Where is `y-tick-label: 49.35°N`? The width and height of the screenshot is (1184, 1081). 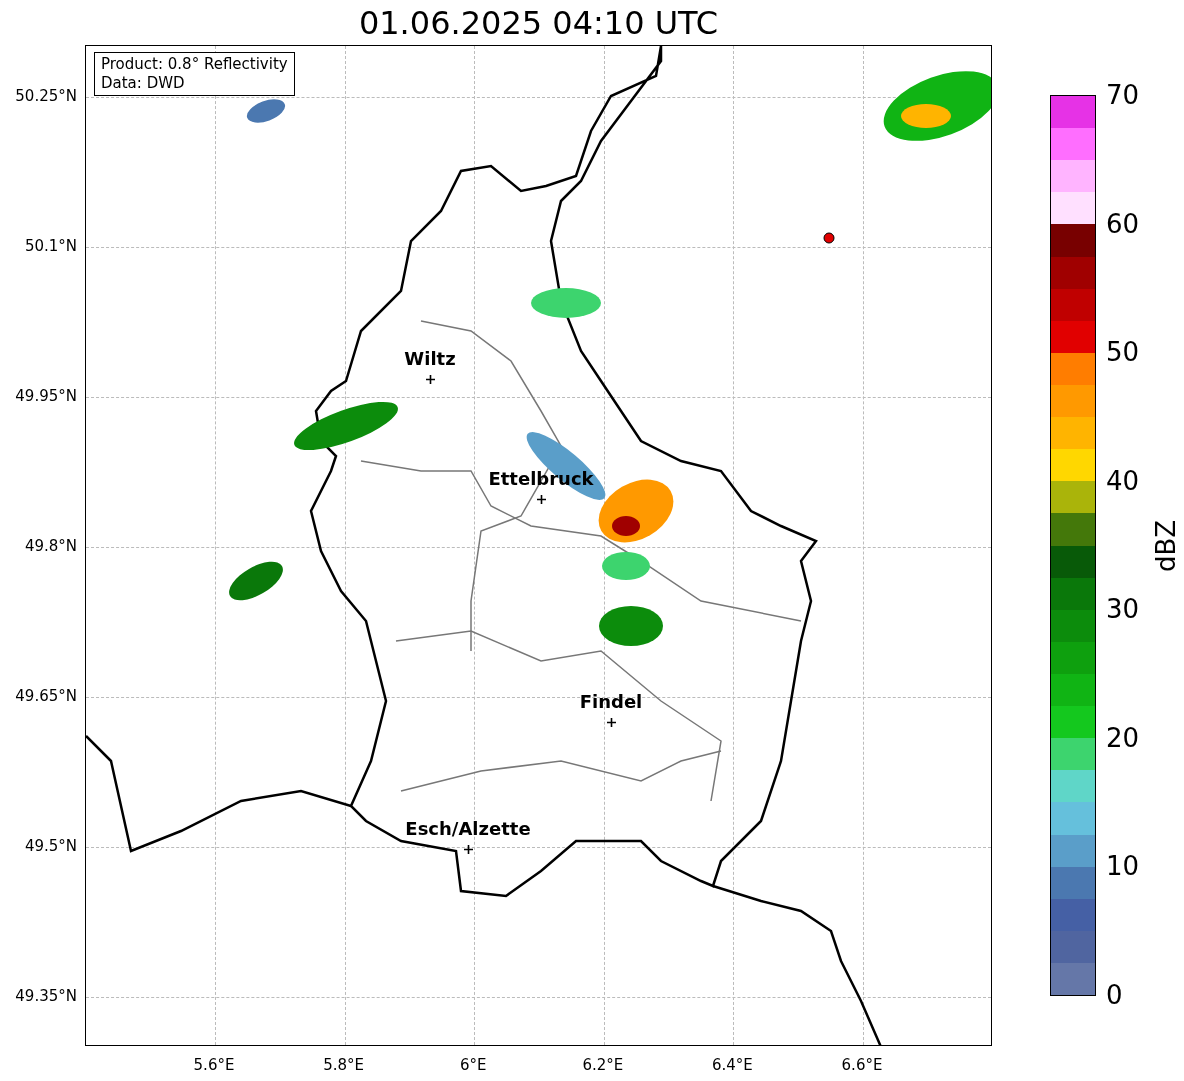 y-tick-label: 49.35°N is located at coordinates (46, 996).